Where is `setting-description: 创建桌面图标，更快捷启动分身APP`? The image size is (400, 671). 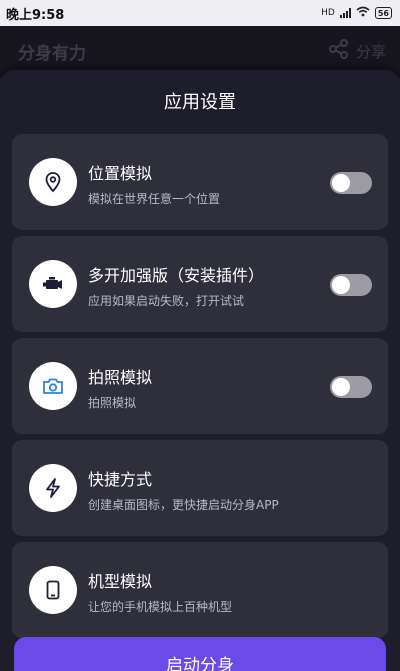
setting-description: 创建桌面图标，更快捷启动分身APP is located at coordinates (183, 505).